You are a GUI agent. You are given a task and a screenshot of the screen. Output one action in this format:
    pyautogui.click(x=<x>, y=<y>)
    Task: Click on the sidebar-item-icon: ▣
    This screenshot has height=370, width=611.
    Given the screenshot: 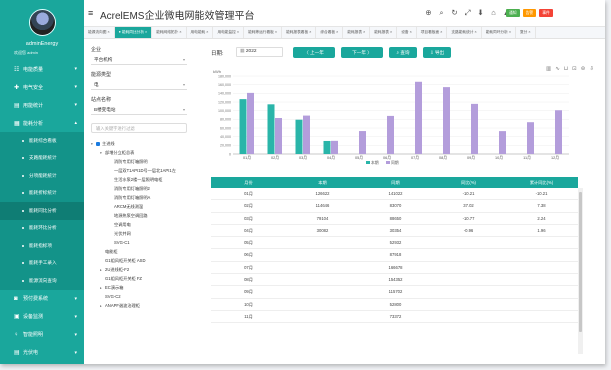 What is the action you would take?
    pyautogui.click(x=17, y=317)
    